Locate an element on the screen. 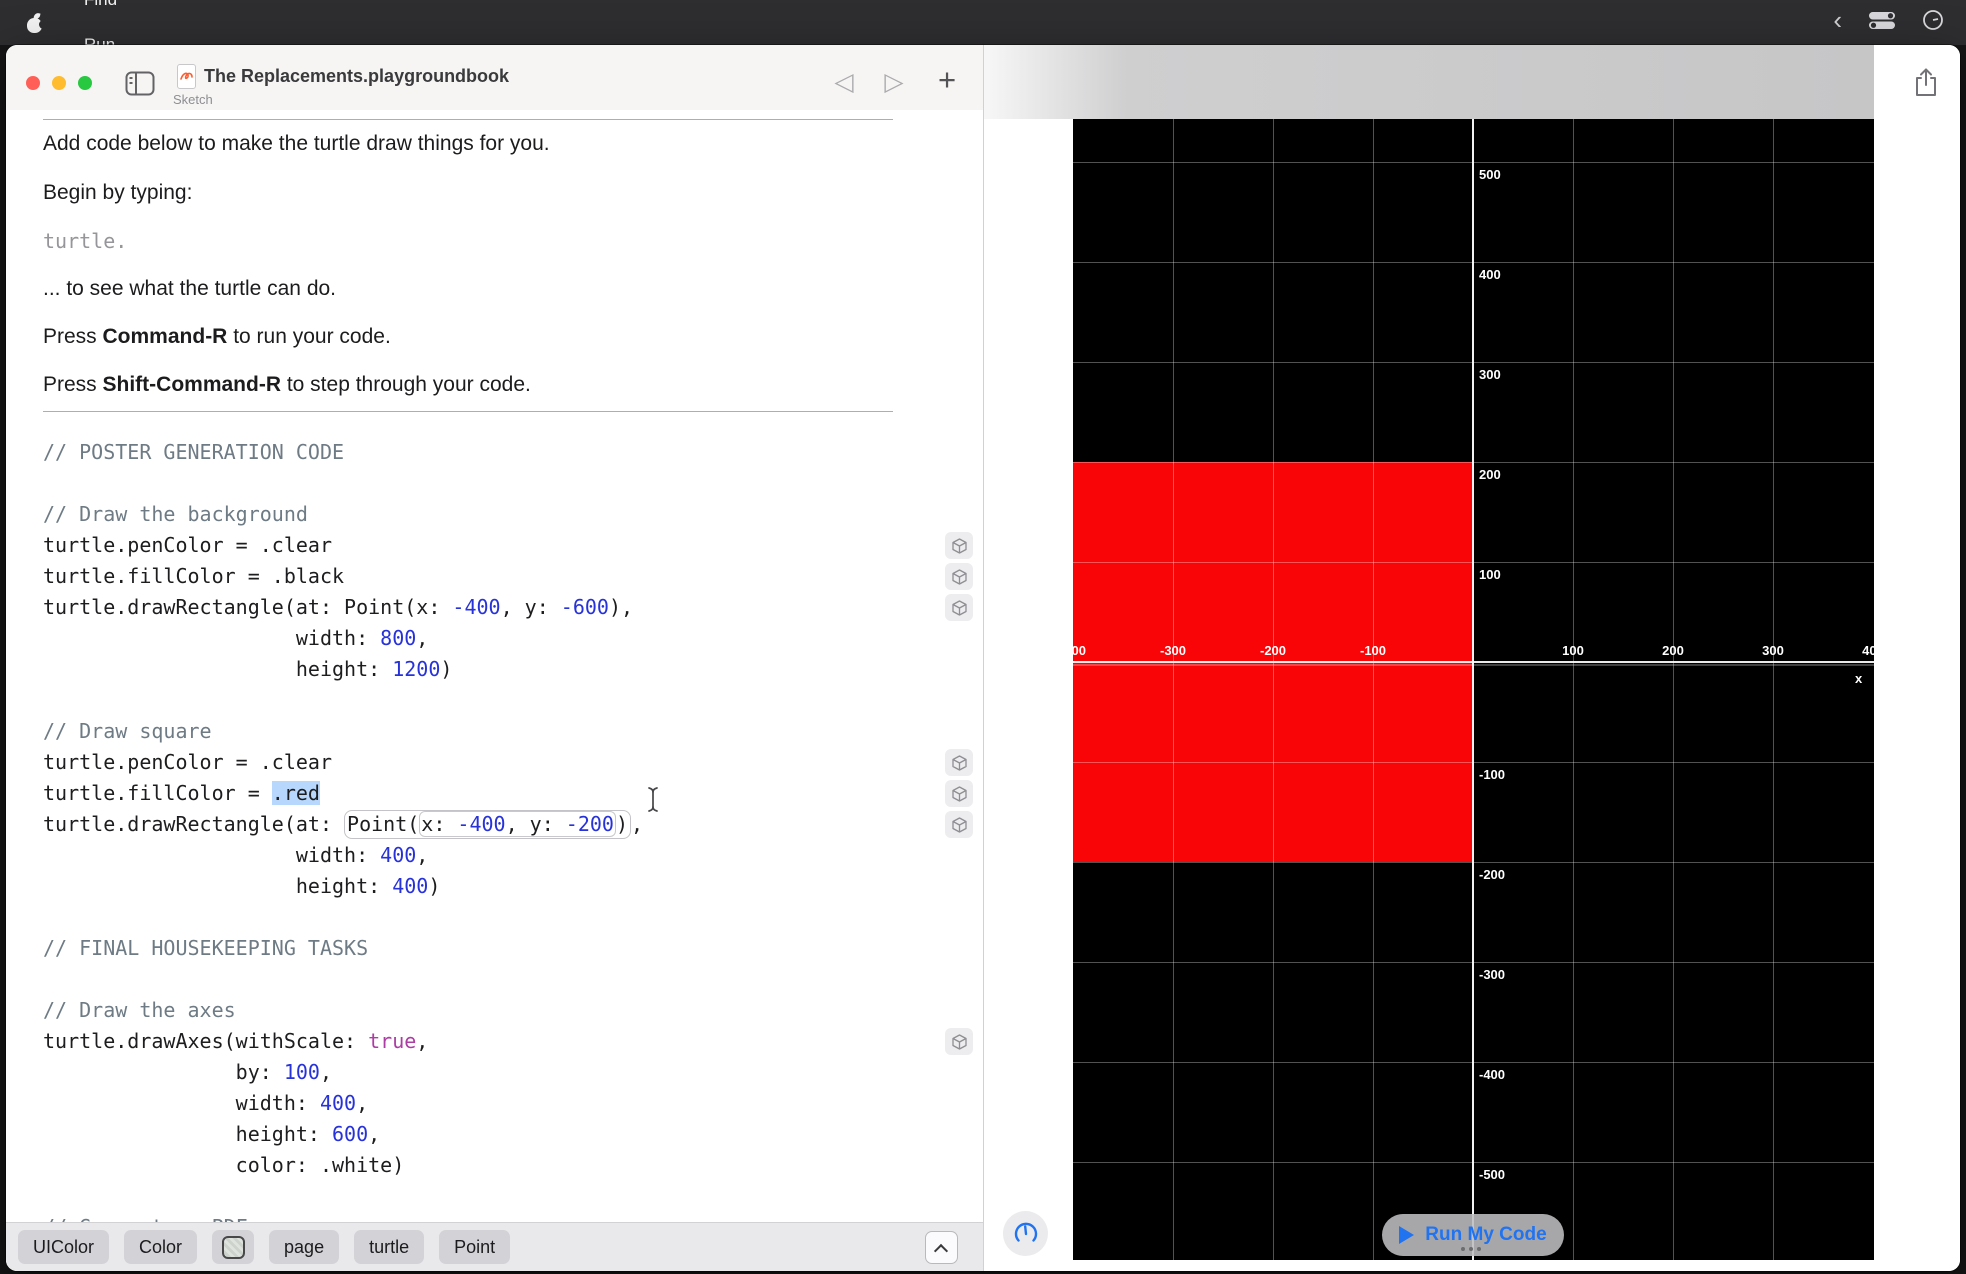 The image size is (1966, 1274). code-line: by: 100, is located at coordinates (510, 1072).